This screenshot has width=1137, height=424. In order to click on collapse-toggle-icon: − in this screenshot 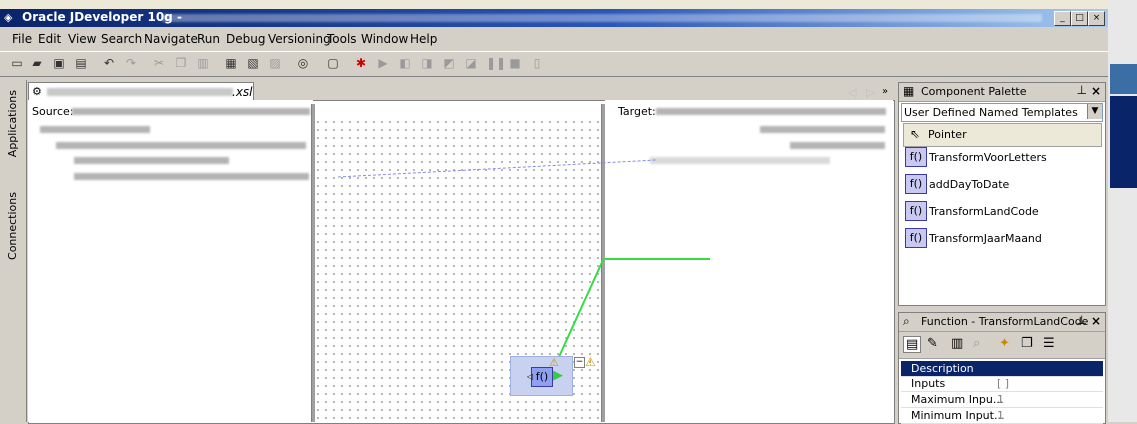, I will do `click(579, 362)`.